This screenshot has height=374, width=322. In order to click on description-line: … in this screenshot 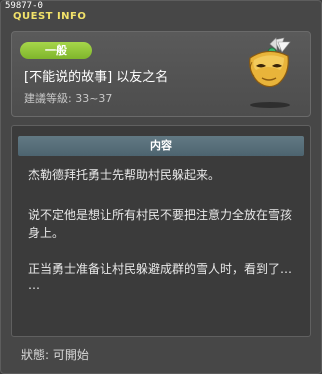, I will do `click(34, 285)`.